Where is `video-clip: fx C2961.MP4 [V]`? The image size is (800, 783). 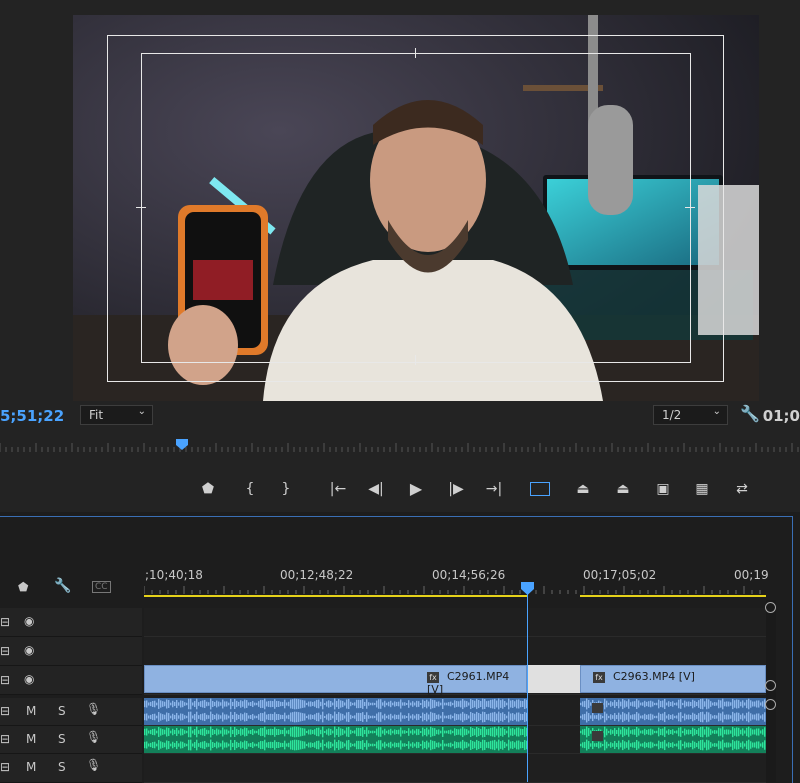 video-clip: fx C2961.MP4 [V] is located at coordinates (335, 680).